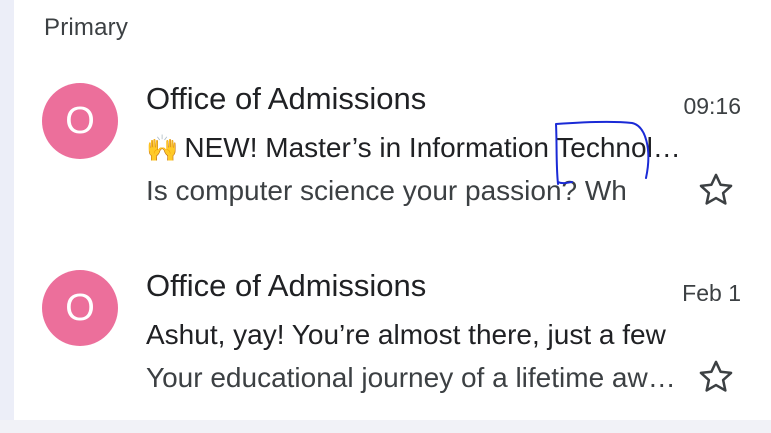 The height and width of the screenshot is (433, 771). I want to click on raising-hands-emoji-icon: 🙌, so click(162, 148).